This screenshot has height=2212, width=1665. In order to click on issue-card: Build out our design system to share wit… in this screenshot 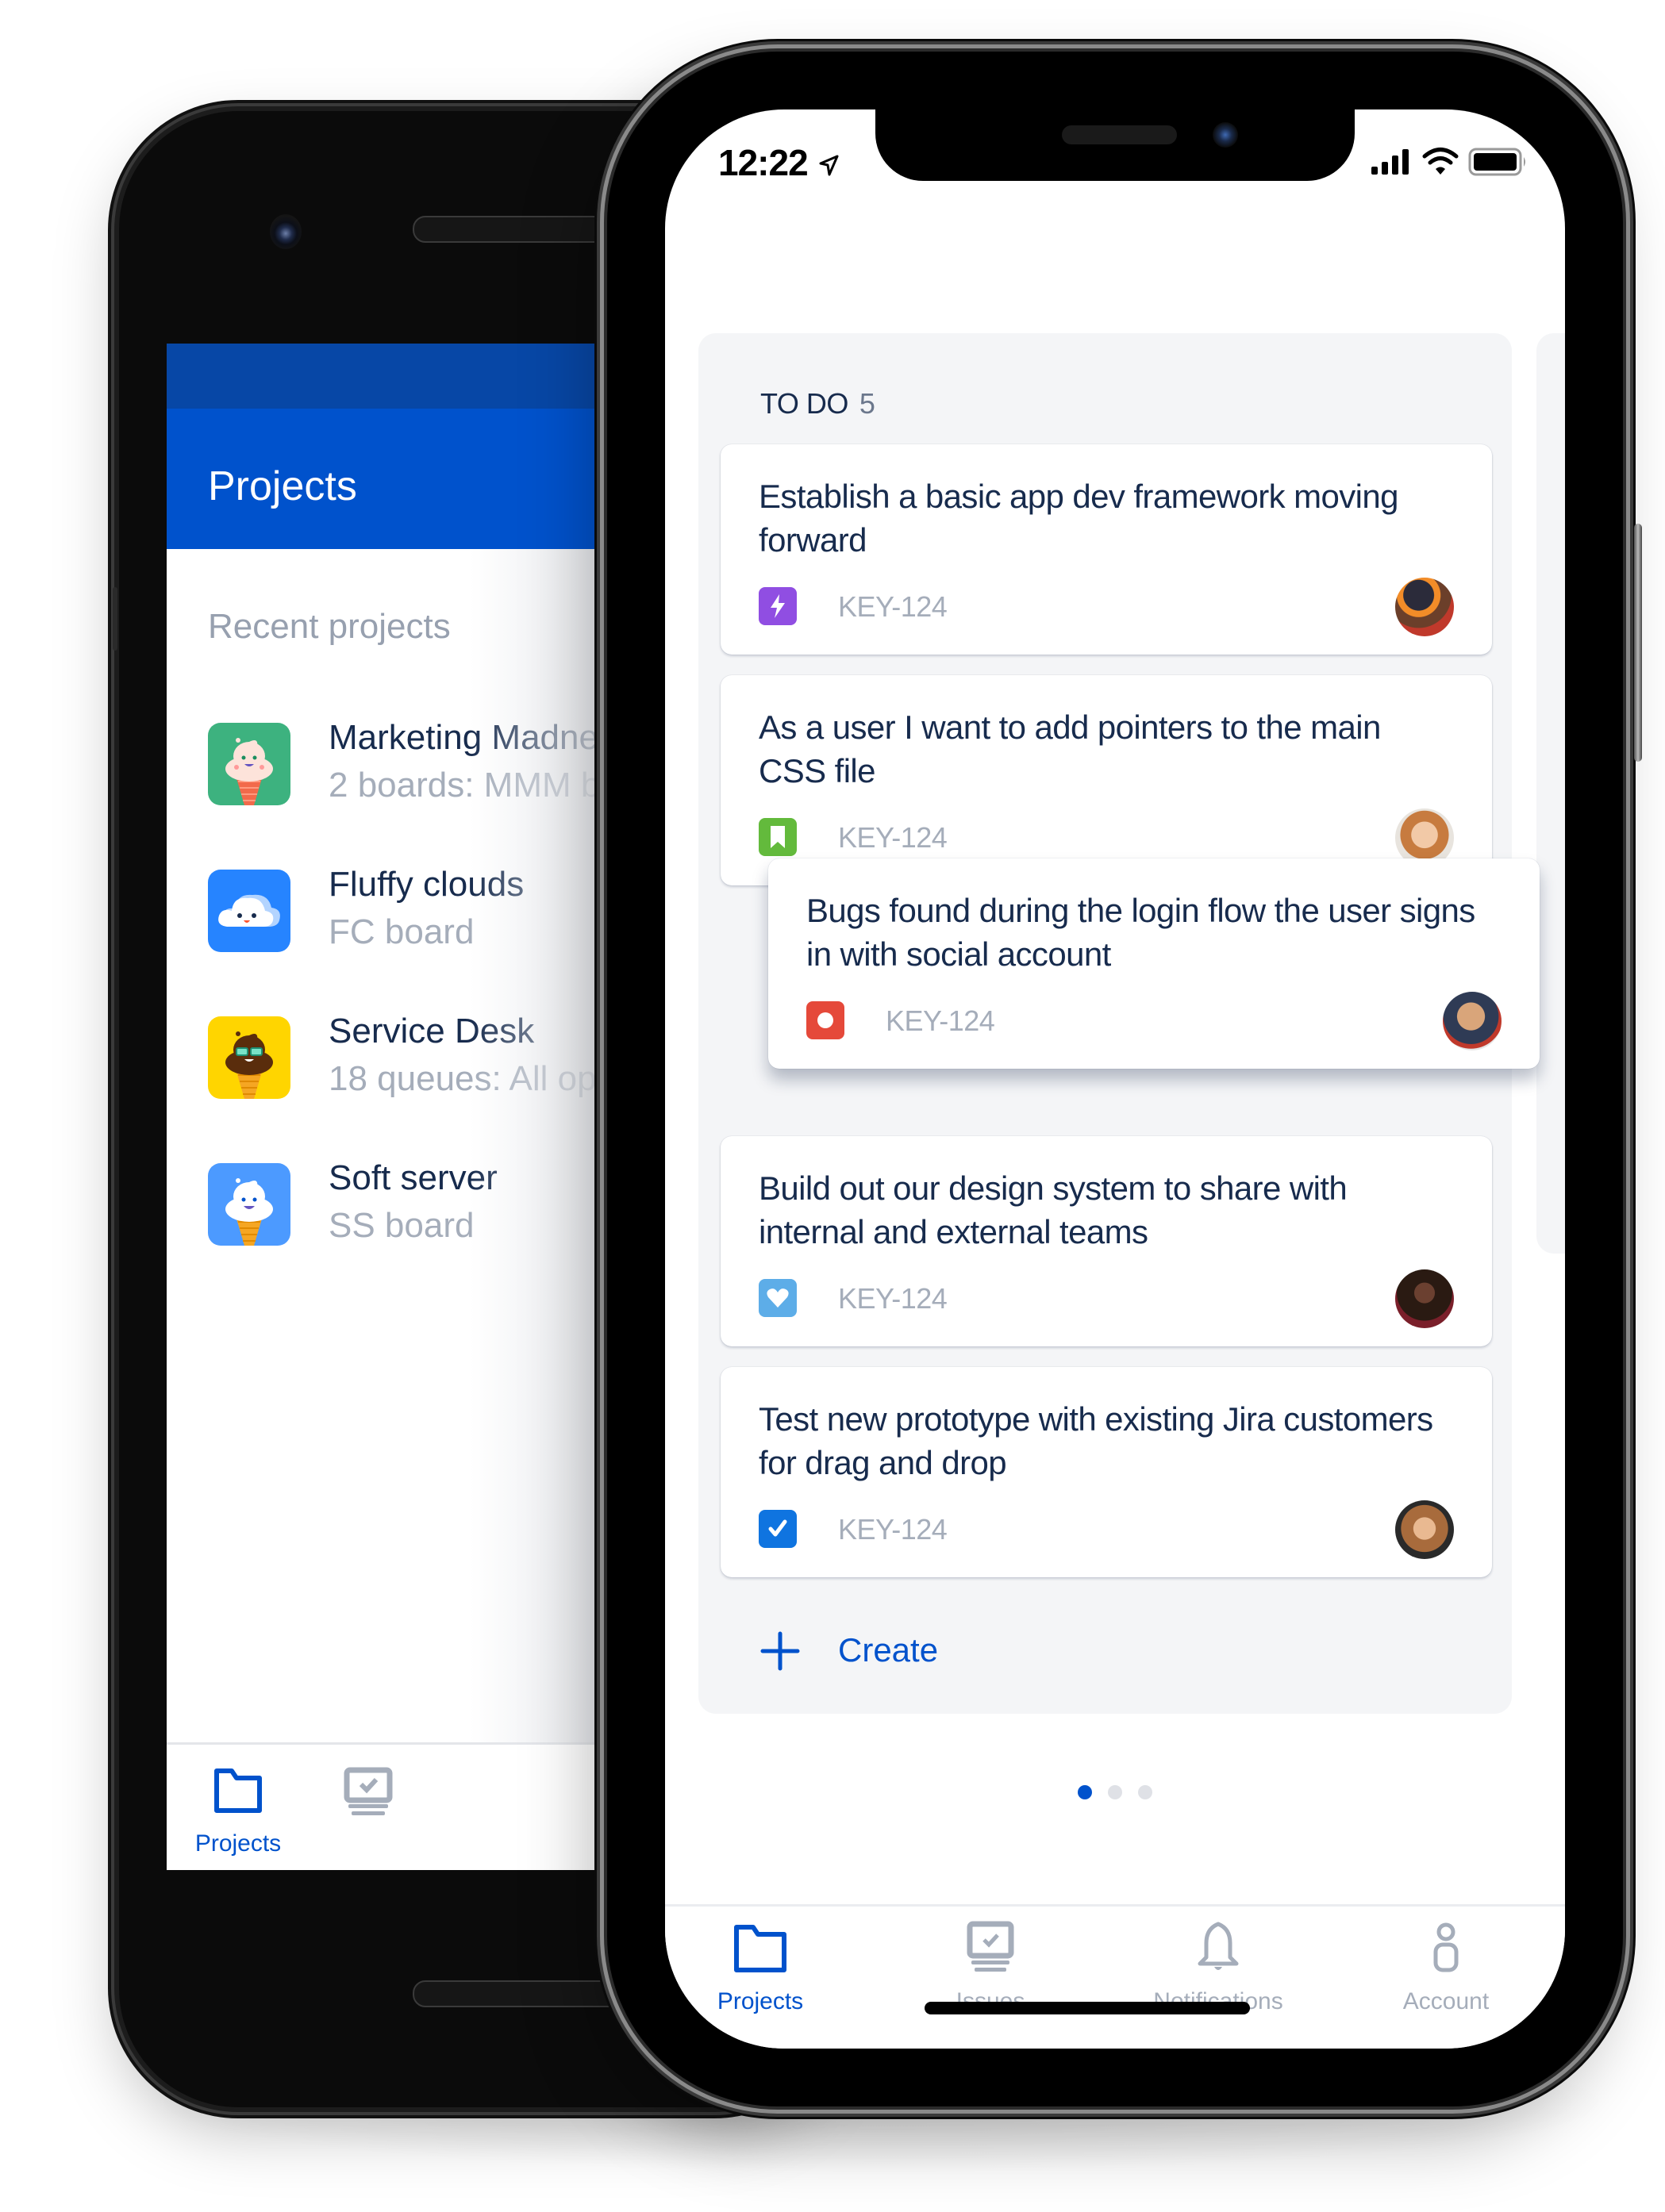, I will do `click(1106, 1241)`.